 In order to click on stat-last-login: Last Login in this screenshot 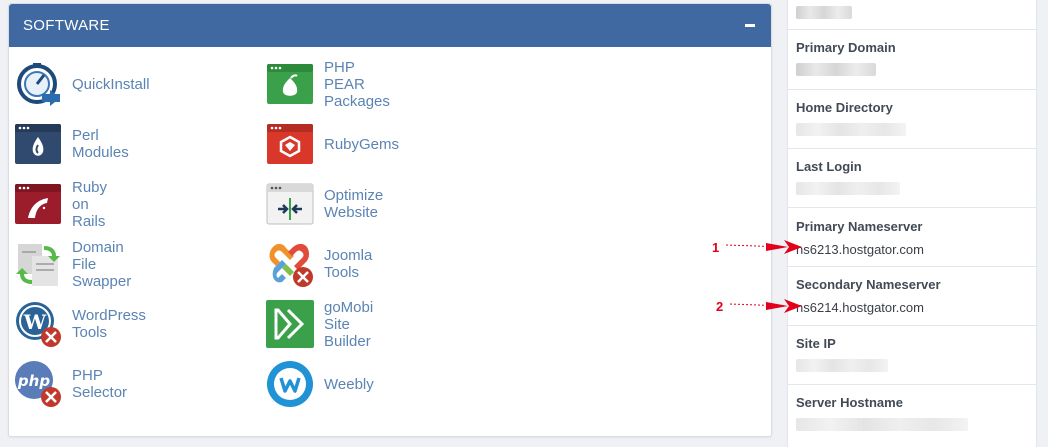, I will do `click(912, 178)`.